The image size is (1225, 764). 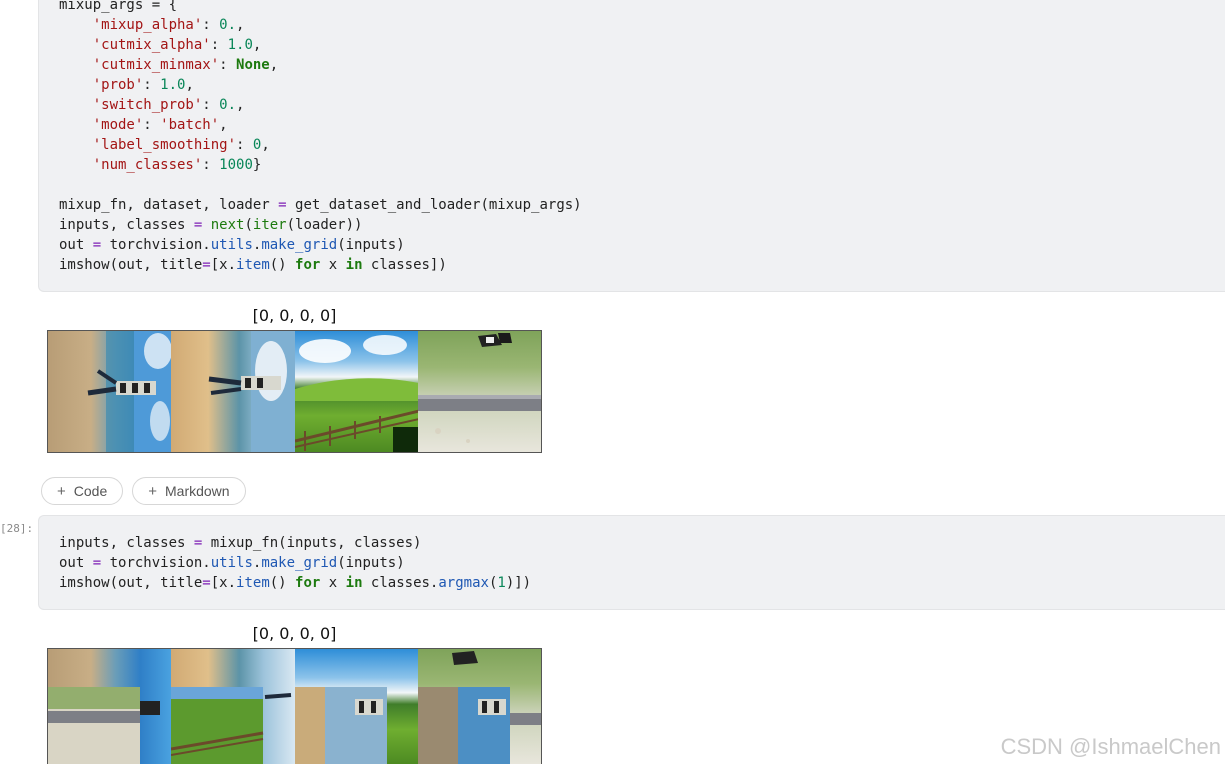 What do you see at coordinates (1110, 746) in the screenshot?
I see `watermark: CSDN @IshmaelChen` at bounding box center [1110, 746].